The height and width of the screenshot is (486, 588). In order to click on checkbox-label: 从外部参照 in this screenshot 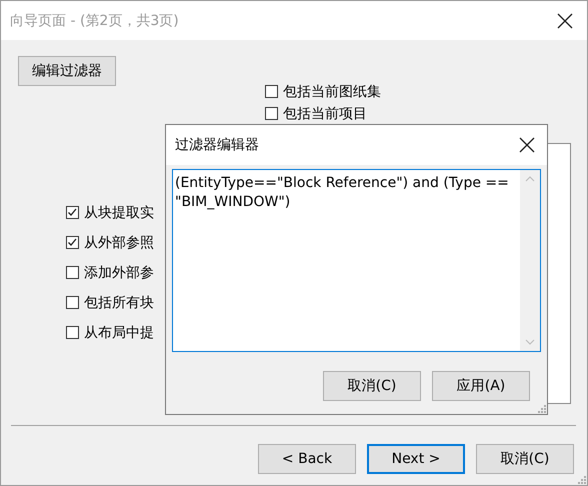, I will do `click(119, 243)`.